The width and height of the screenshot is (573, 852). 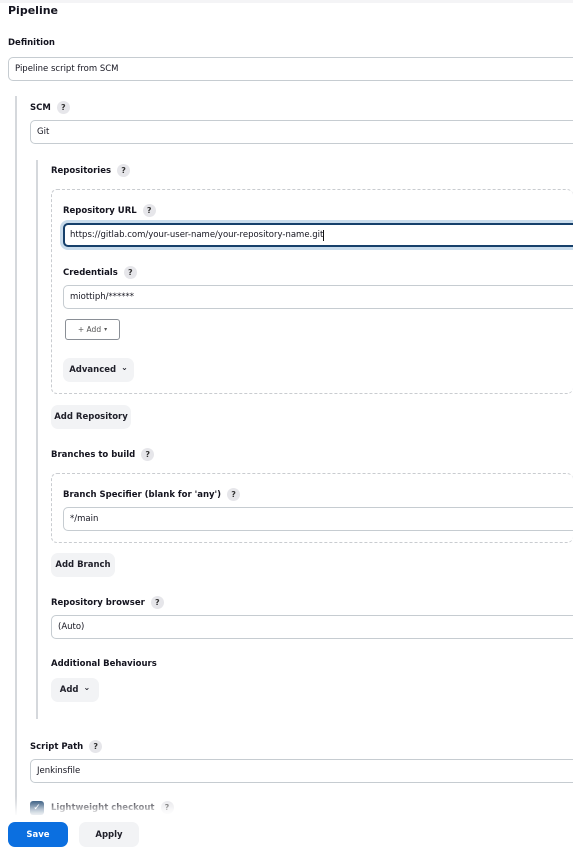 I want to click on scm-label: SCM ?, so click(x=50, y=107).